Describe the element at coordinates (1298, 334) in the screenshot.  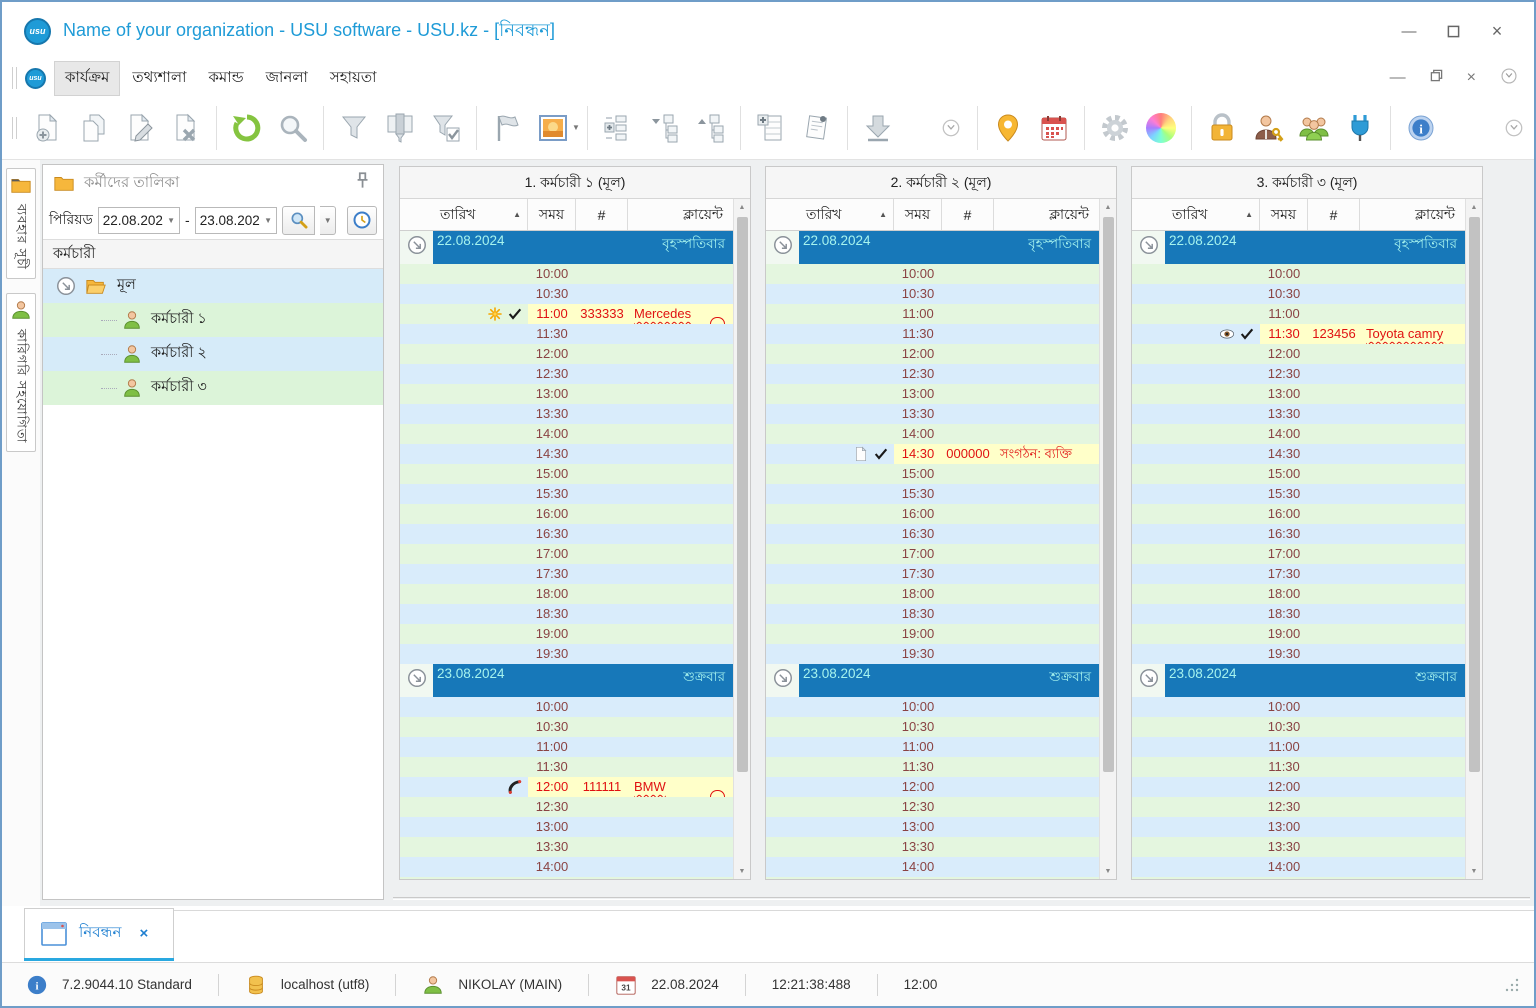
I see `appointment-row: 11:30 123456 Toyota camry` at that location.